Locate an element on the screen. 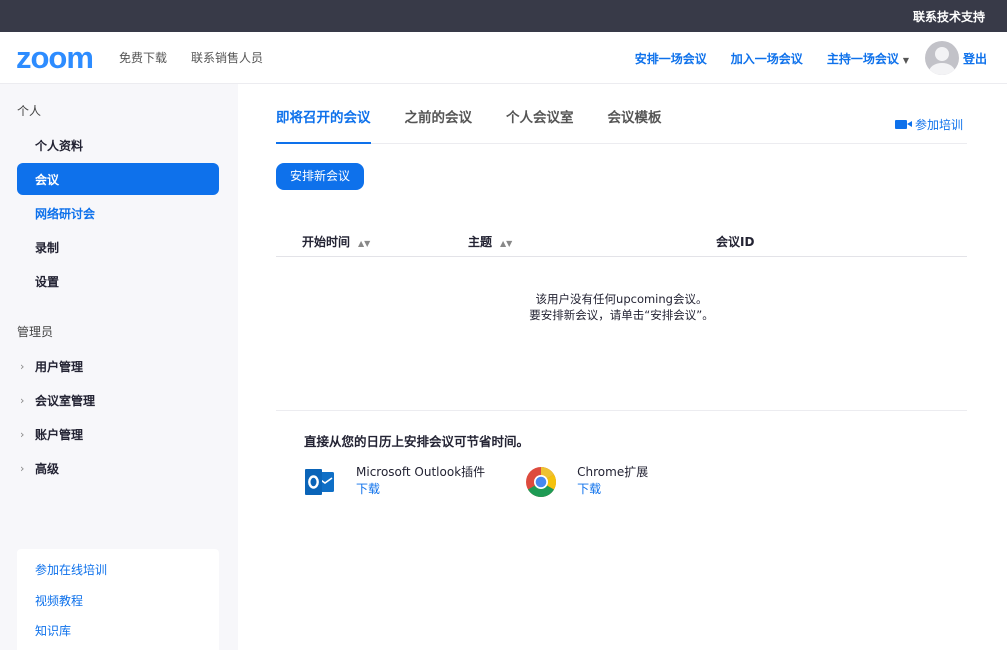  tab-templates: 会议模板 is located at coordinates (635, 124).